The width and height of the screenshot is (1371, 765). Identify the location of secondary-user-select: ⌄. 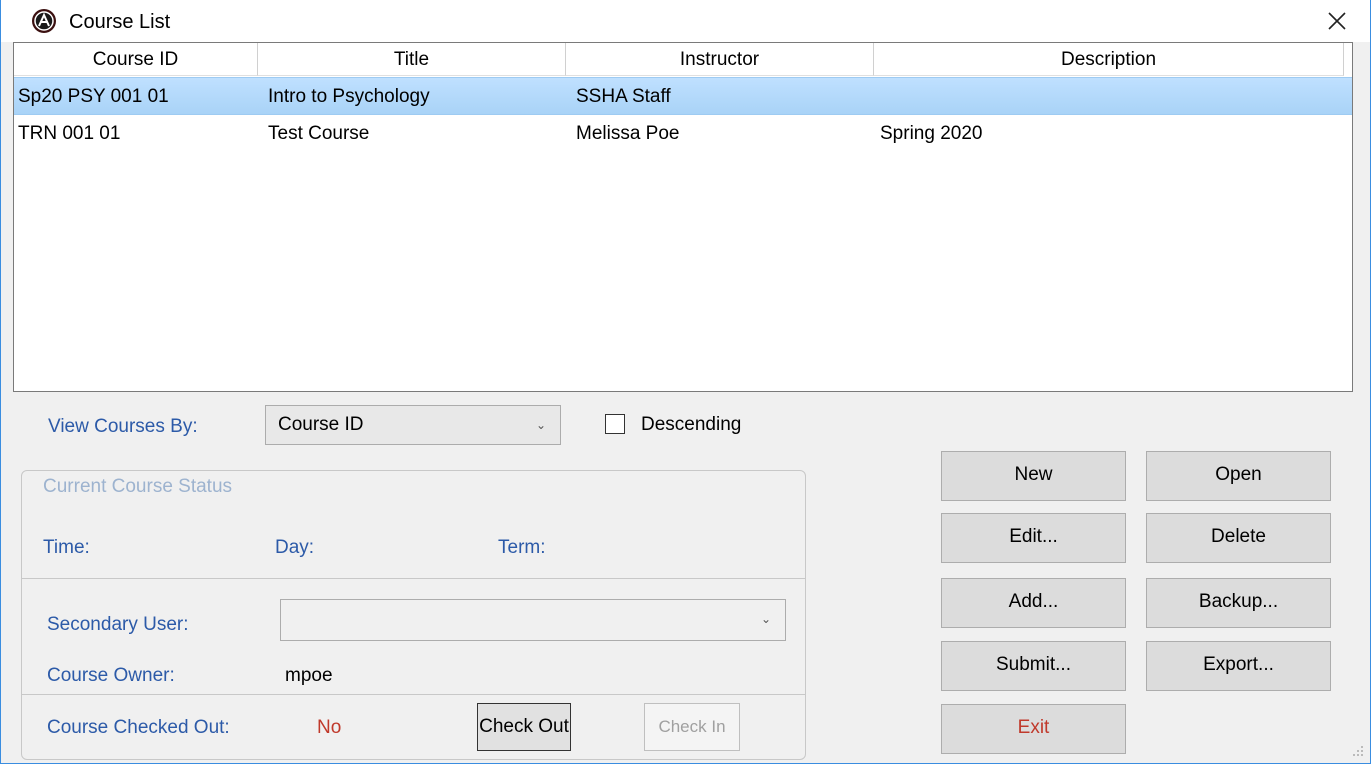
(533, 620).